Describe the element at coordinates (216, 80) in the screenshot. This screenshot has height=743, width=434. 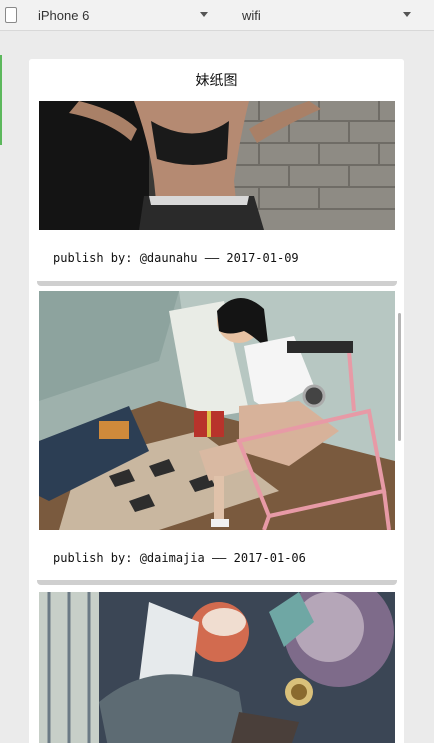
I see `page-title: 妹纸图` at that location.